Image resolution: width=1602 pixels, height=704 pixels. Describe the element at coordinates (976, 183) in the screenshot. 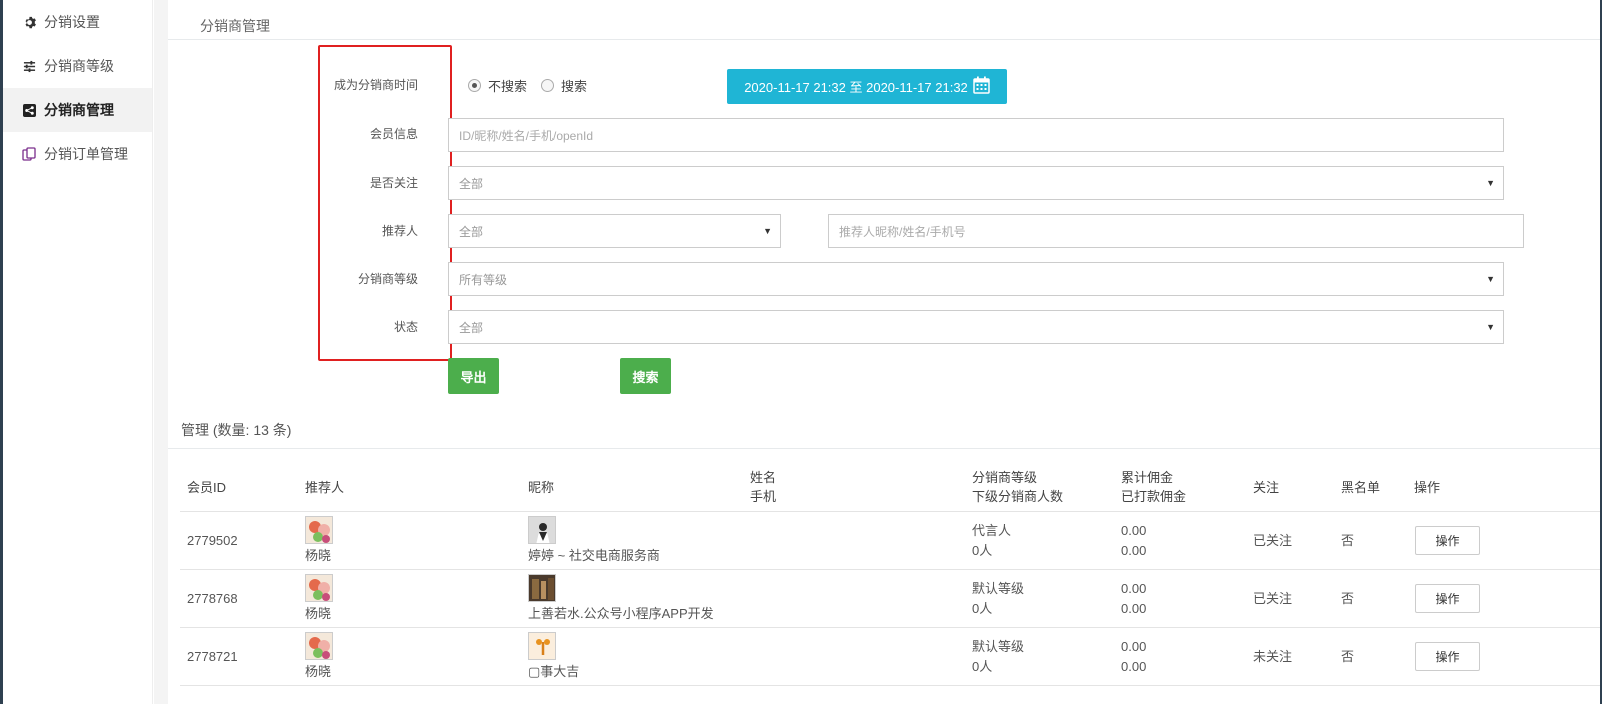

I see `follow-select: 全部 ▼` at that location.